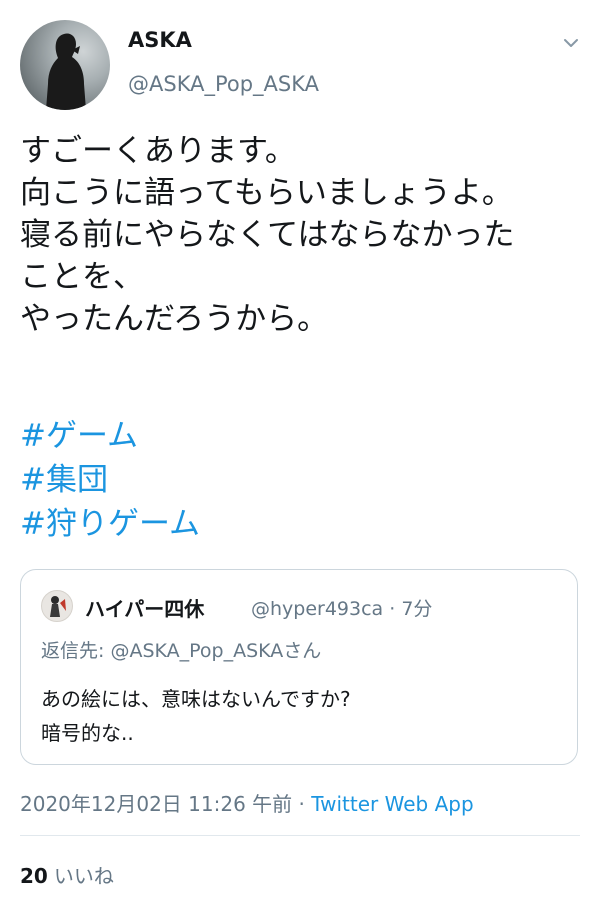  I want to click on chevron-down-icon, so click(571, 43).